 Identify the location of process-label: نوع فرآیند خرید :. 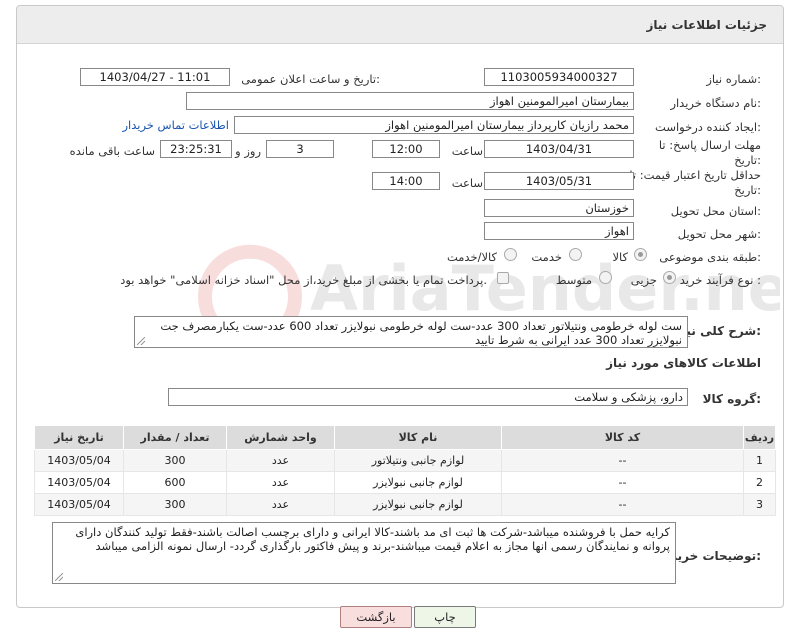
(720, 280).